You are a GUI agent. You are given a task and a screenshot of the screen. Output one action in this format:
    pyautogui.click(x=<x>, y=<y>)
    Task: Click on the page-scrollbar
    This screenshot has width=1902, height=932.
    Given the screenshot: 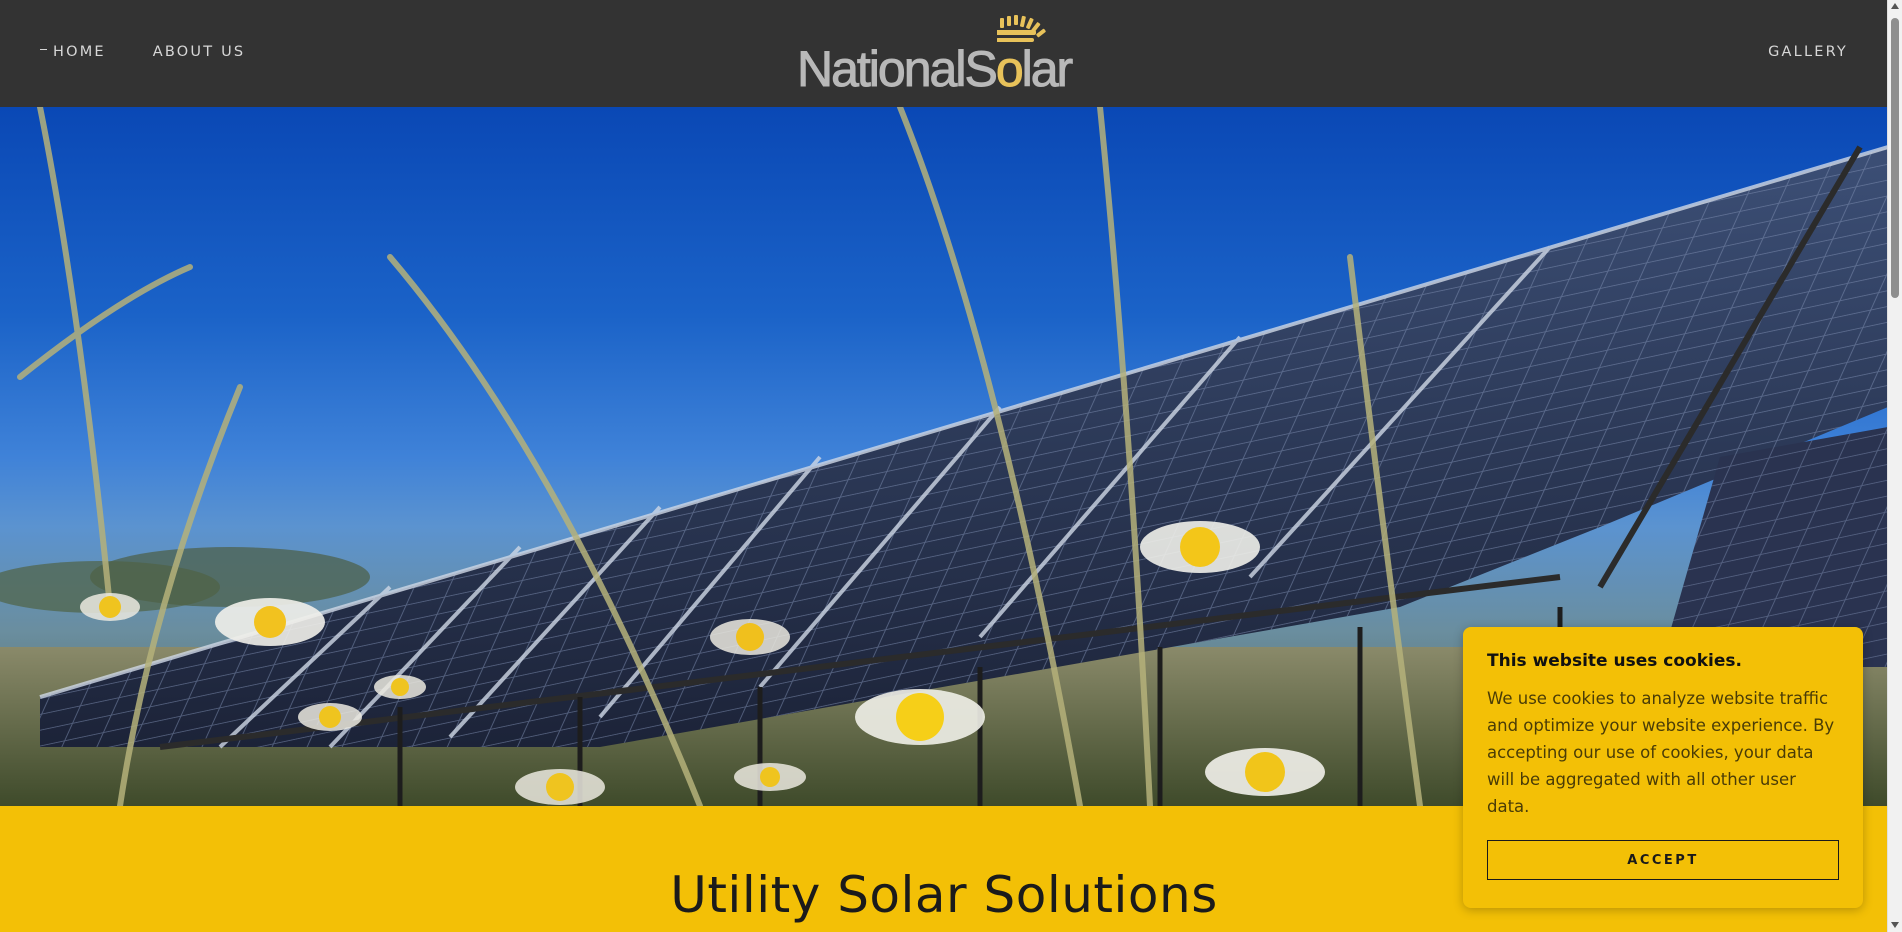 What is the action you would take?
    pyautogui.click(x=1894, y=466)
    